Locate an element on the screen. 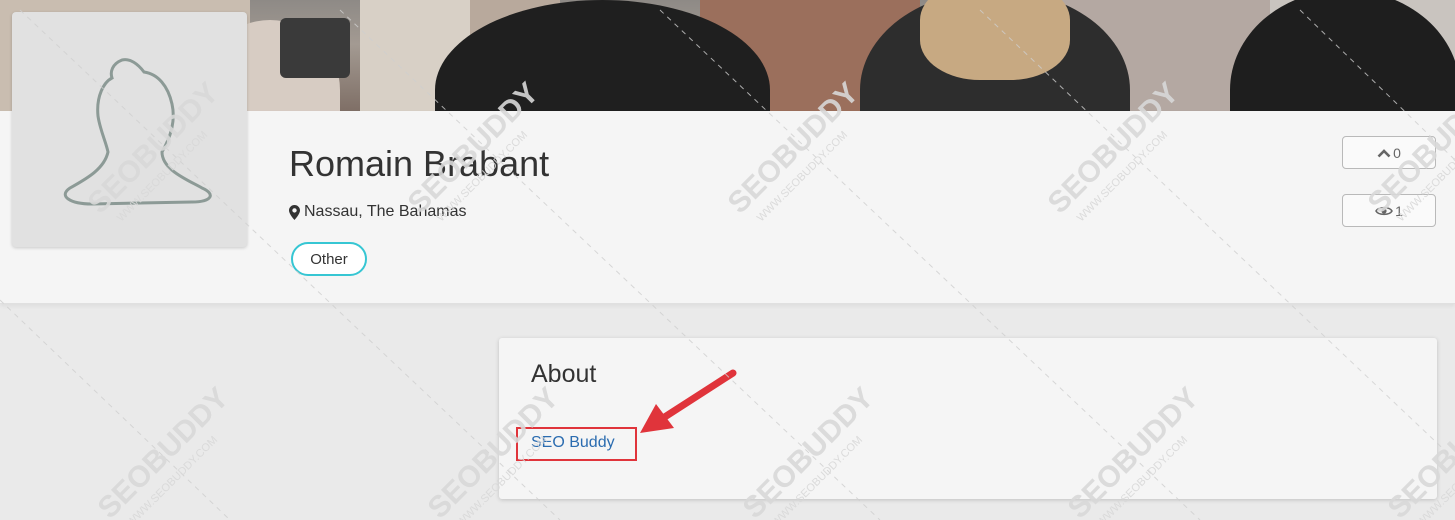 The width and height of the screenshot is (1455, 520). annotation-arrow-icon is located at coordinates (688, 401).